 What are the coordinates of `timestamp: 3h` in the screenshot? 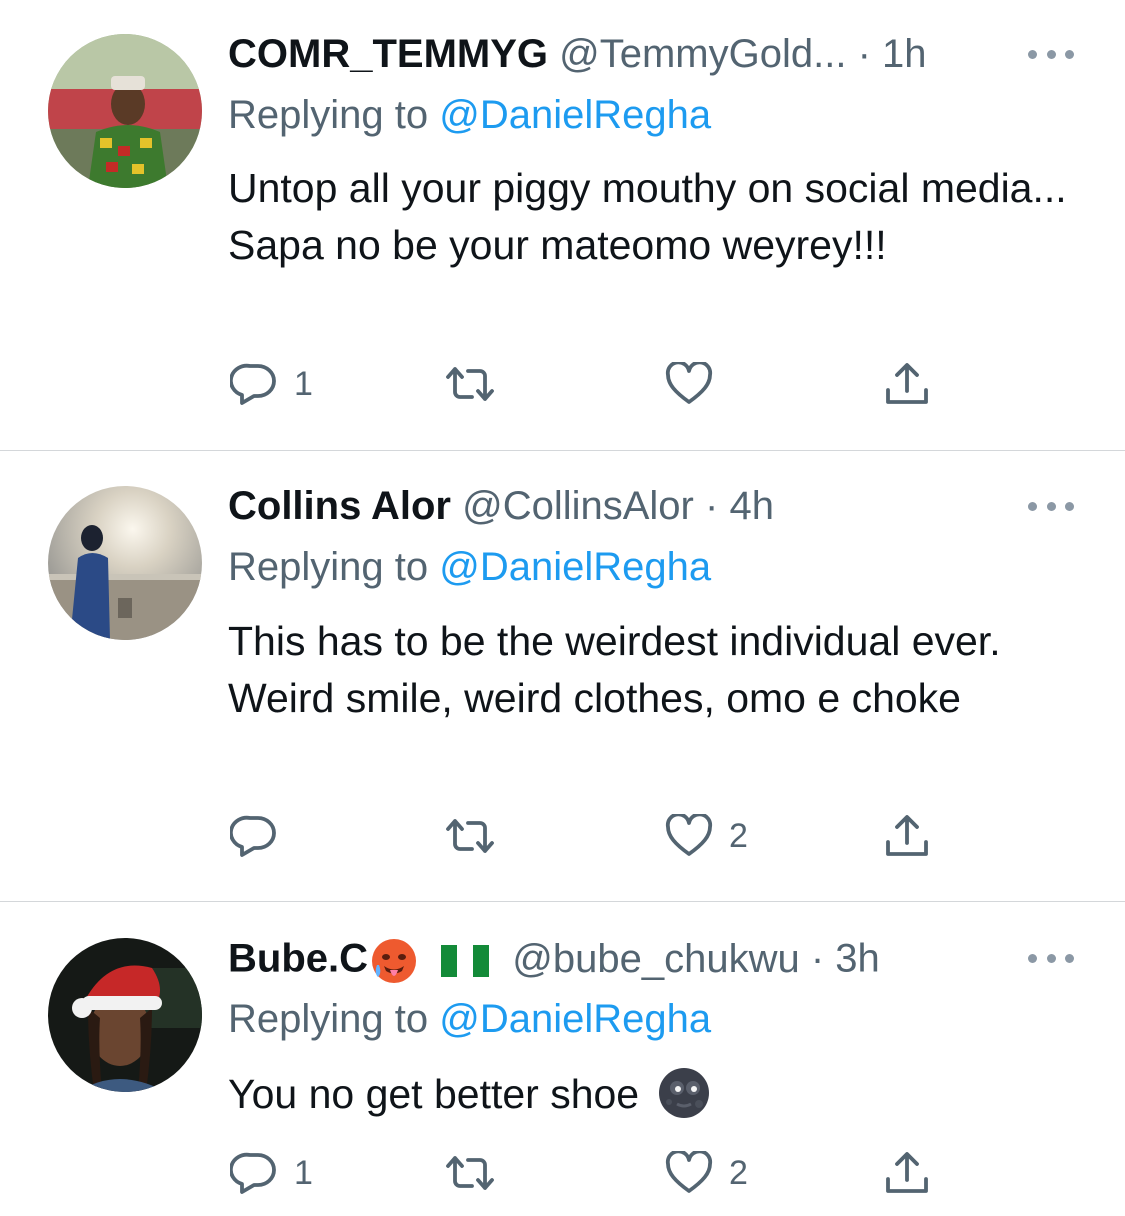 It's located at (857, 959).